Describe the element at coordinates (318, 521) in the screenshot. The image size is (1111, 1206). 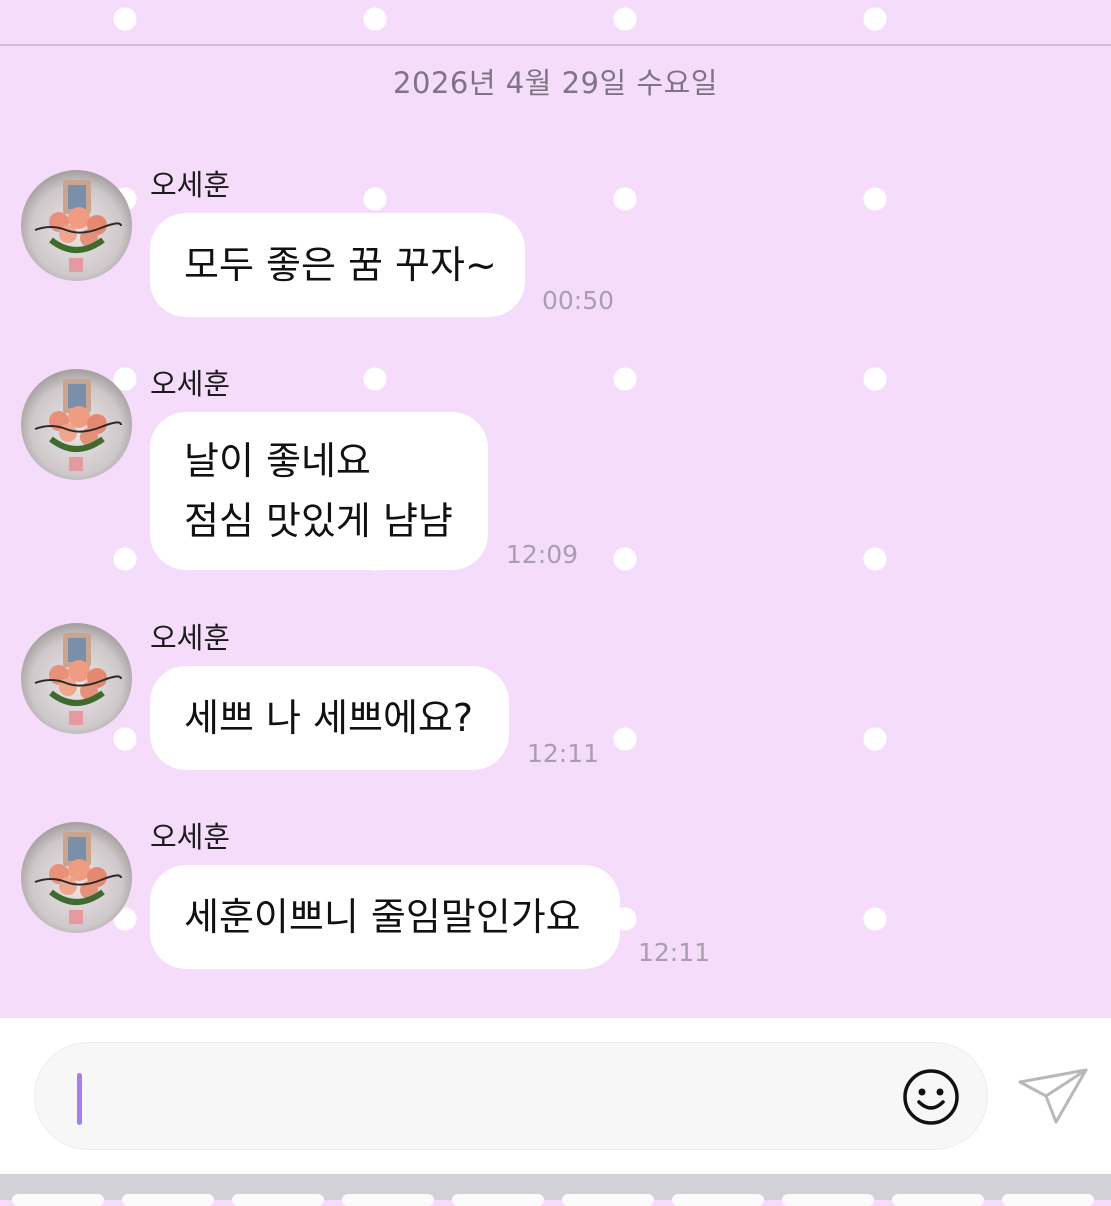
I see `message-text: 점심 맛있게 냠냠` at that location.